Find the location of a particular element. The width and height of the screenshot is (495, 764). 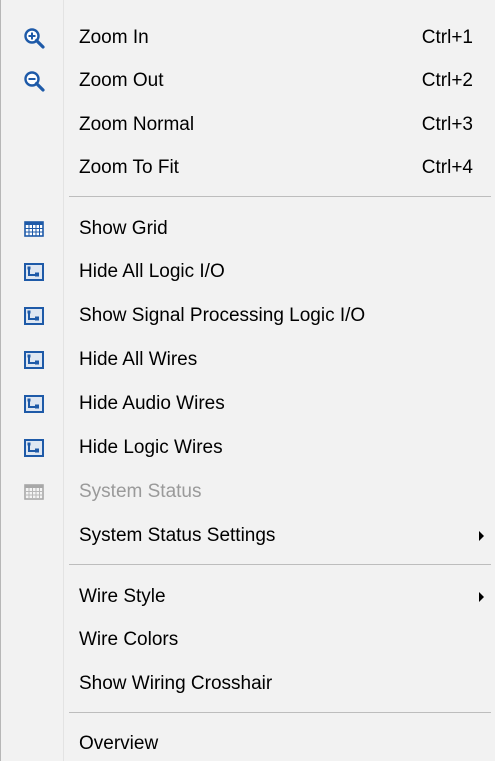

menu-item-shortcut: Ctrl+2 is located at coordinates (447, 80).